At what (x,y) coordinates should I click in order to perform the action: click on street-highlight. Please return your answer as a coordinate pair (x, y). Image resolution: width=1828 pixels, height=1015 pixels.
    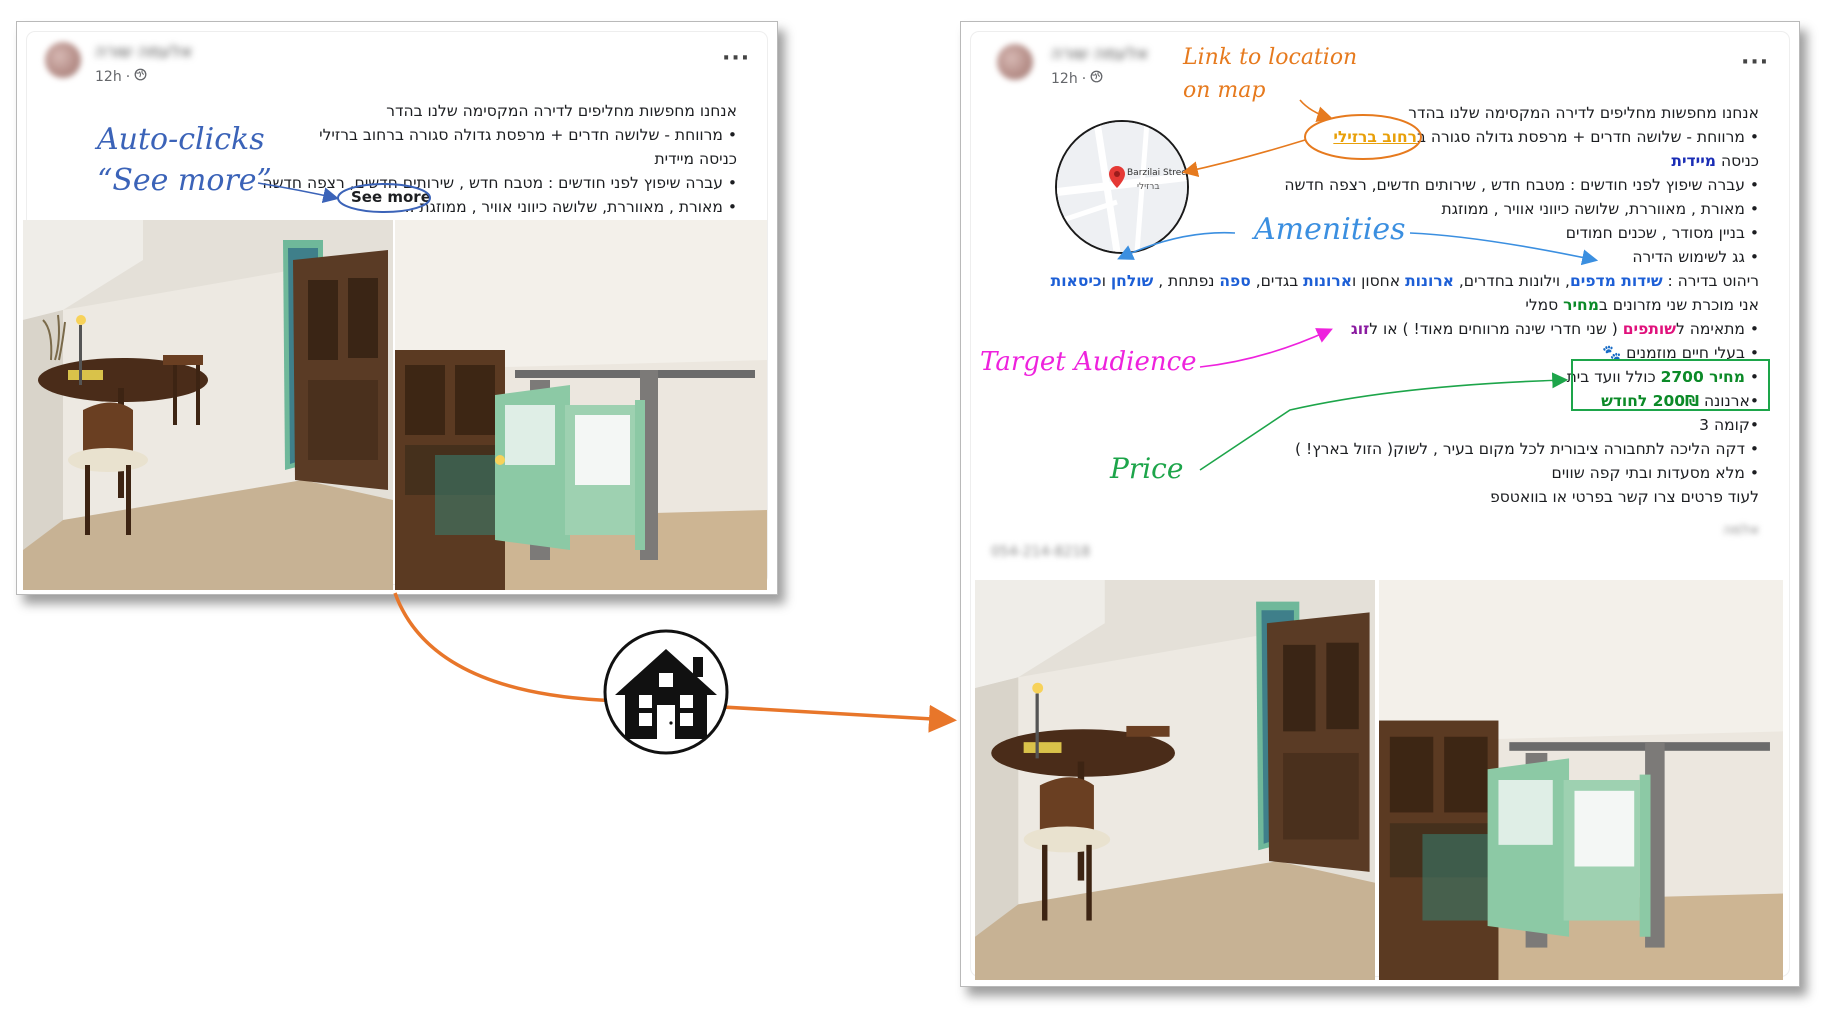
    Looking at the image, I should click on (1363, 137).